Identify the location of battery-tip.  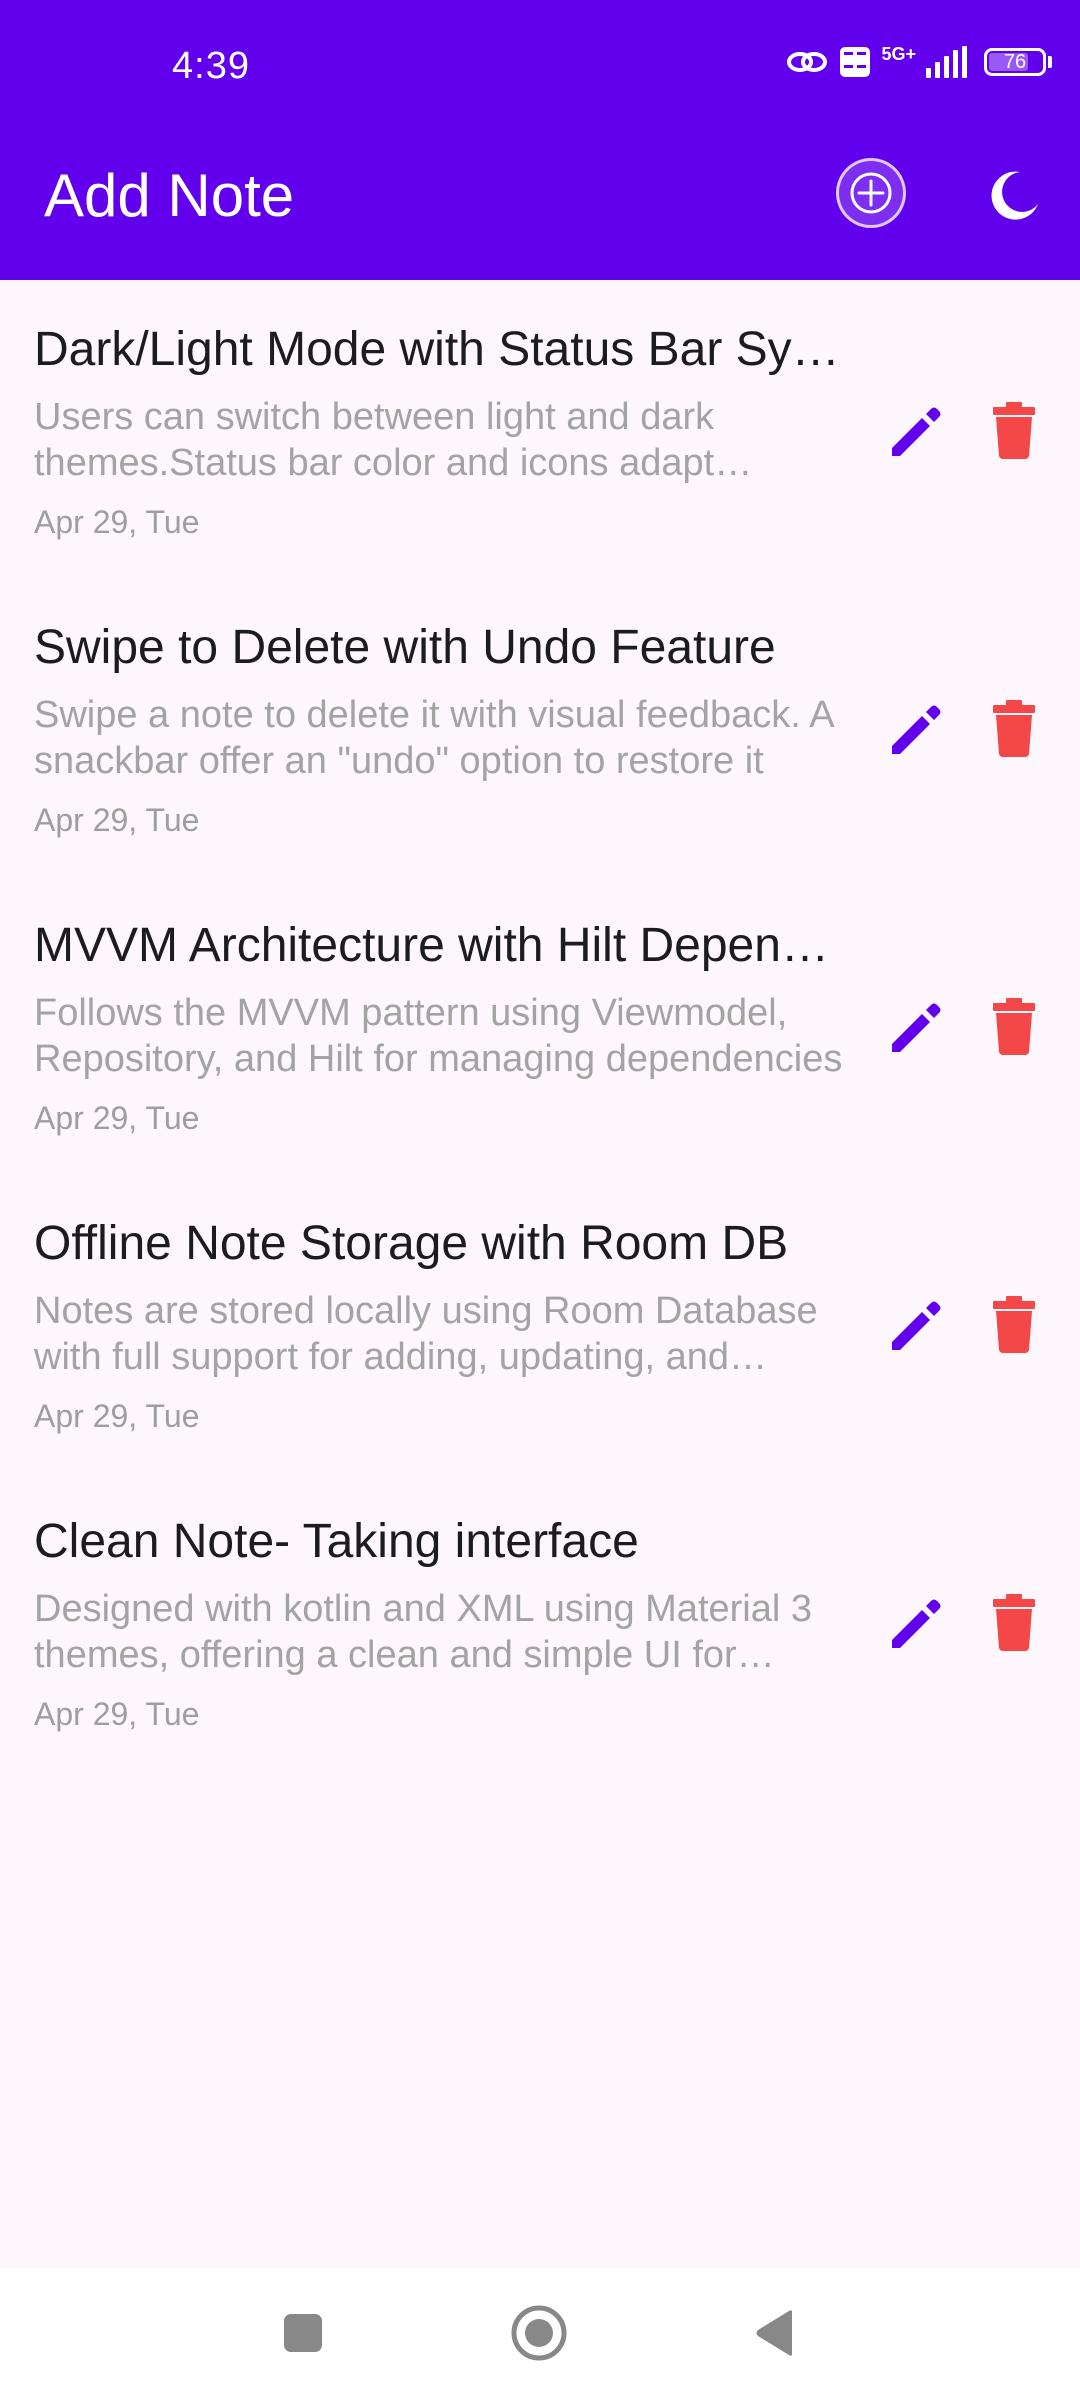
(1050, 62).